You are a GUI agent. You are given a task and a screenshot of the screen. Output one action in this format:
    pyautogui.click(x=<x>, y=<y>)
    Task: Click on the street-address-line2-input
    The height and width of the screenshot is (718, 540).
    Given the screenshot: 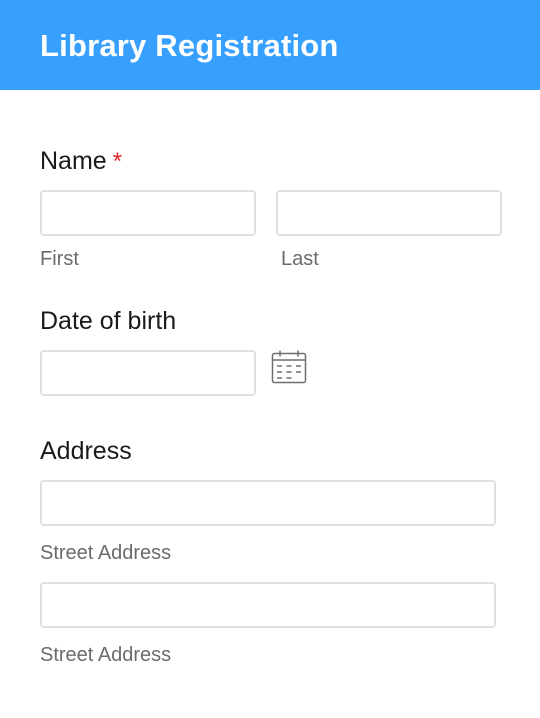 What is the action you would take?
    pyautogui.click(x=268, y=605)
    